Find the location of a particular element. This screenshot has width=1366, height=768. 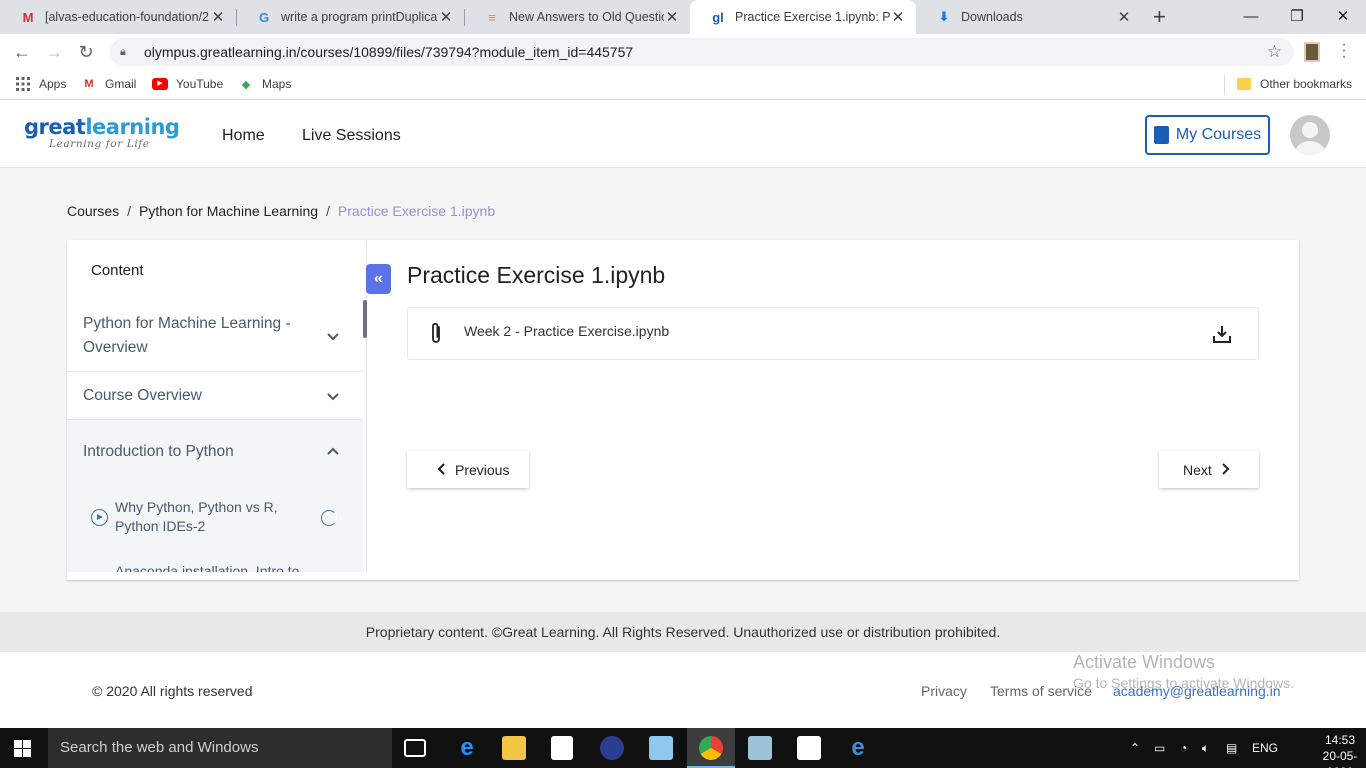

module-overview: Python for Machine Learning - Overview is located at coordinates (215, 342).